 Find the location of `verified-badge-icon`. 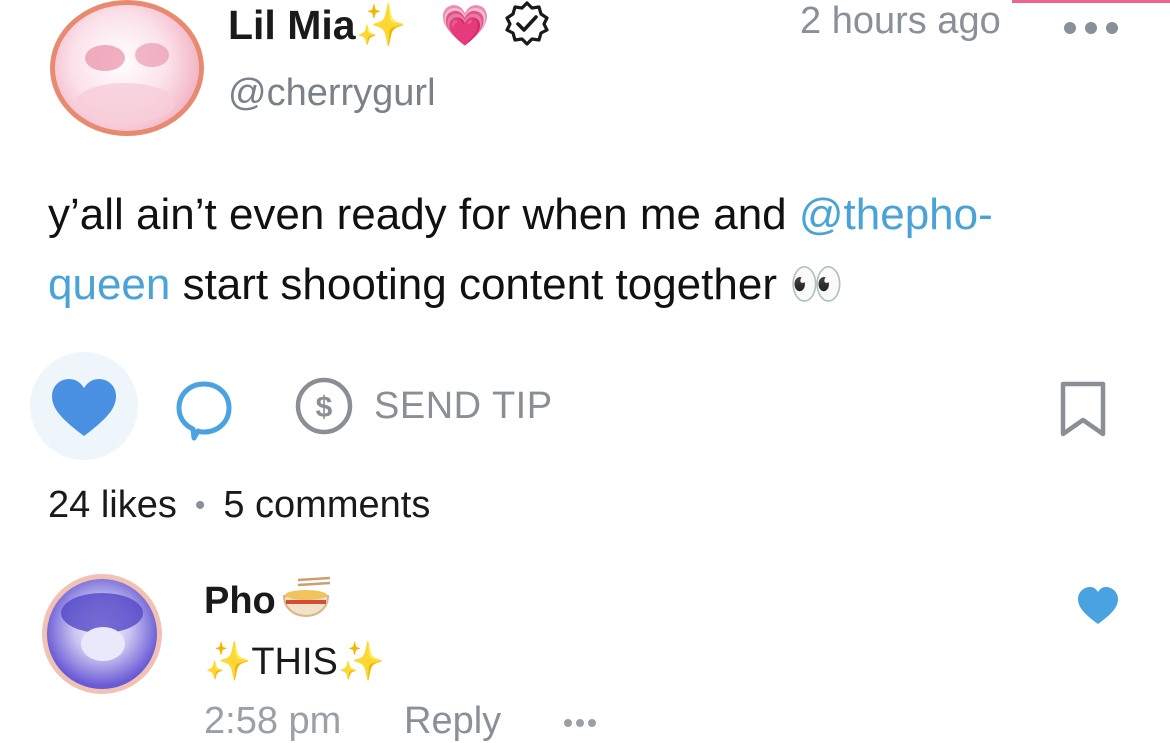

verified-badge-icon is located at coordinates (527, 25).